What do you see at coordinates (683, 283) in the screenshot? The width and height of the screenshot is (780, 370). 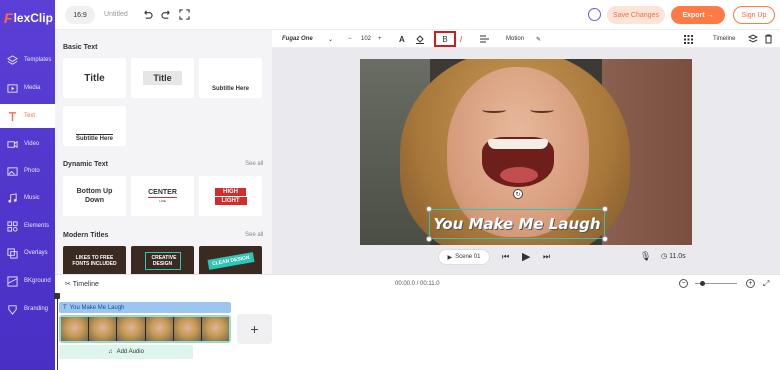 I see `zoom-out-icon: −` at bounding box center [683, 283].